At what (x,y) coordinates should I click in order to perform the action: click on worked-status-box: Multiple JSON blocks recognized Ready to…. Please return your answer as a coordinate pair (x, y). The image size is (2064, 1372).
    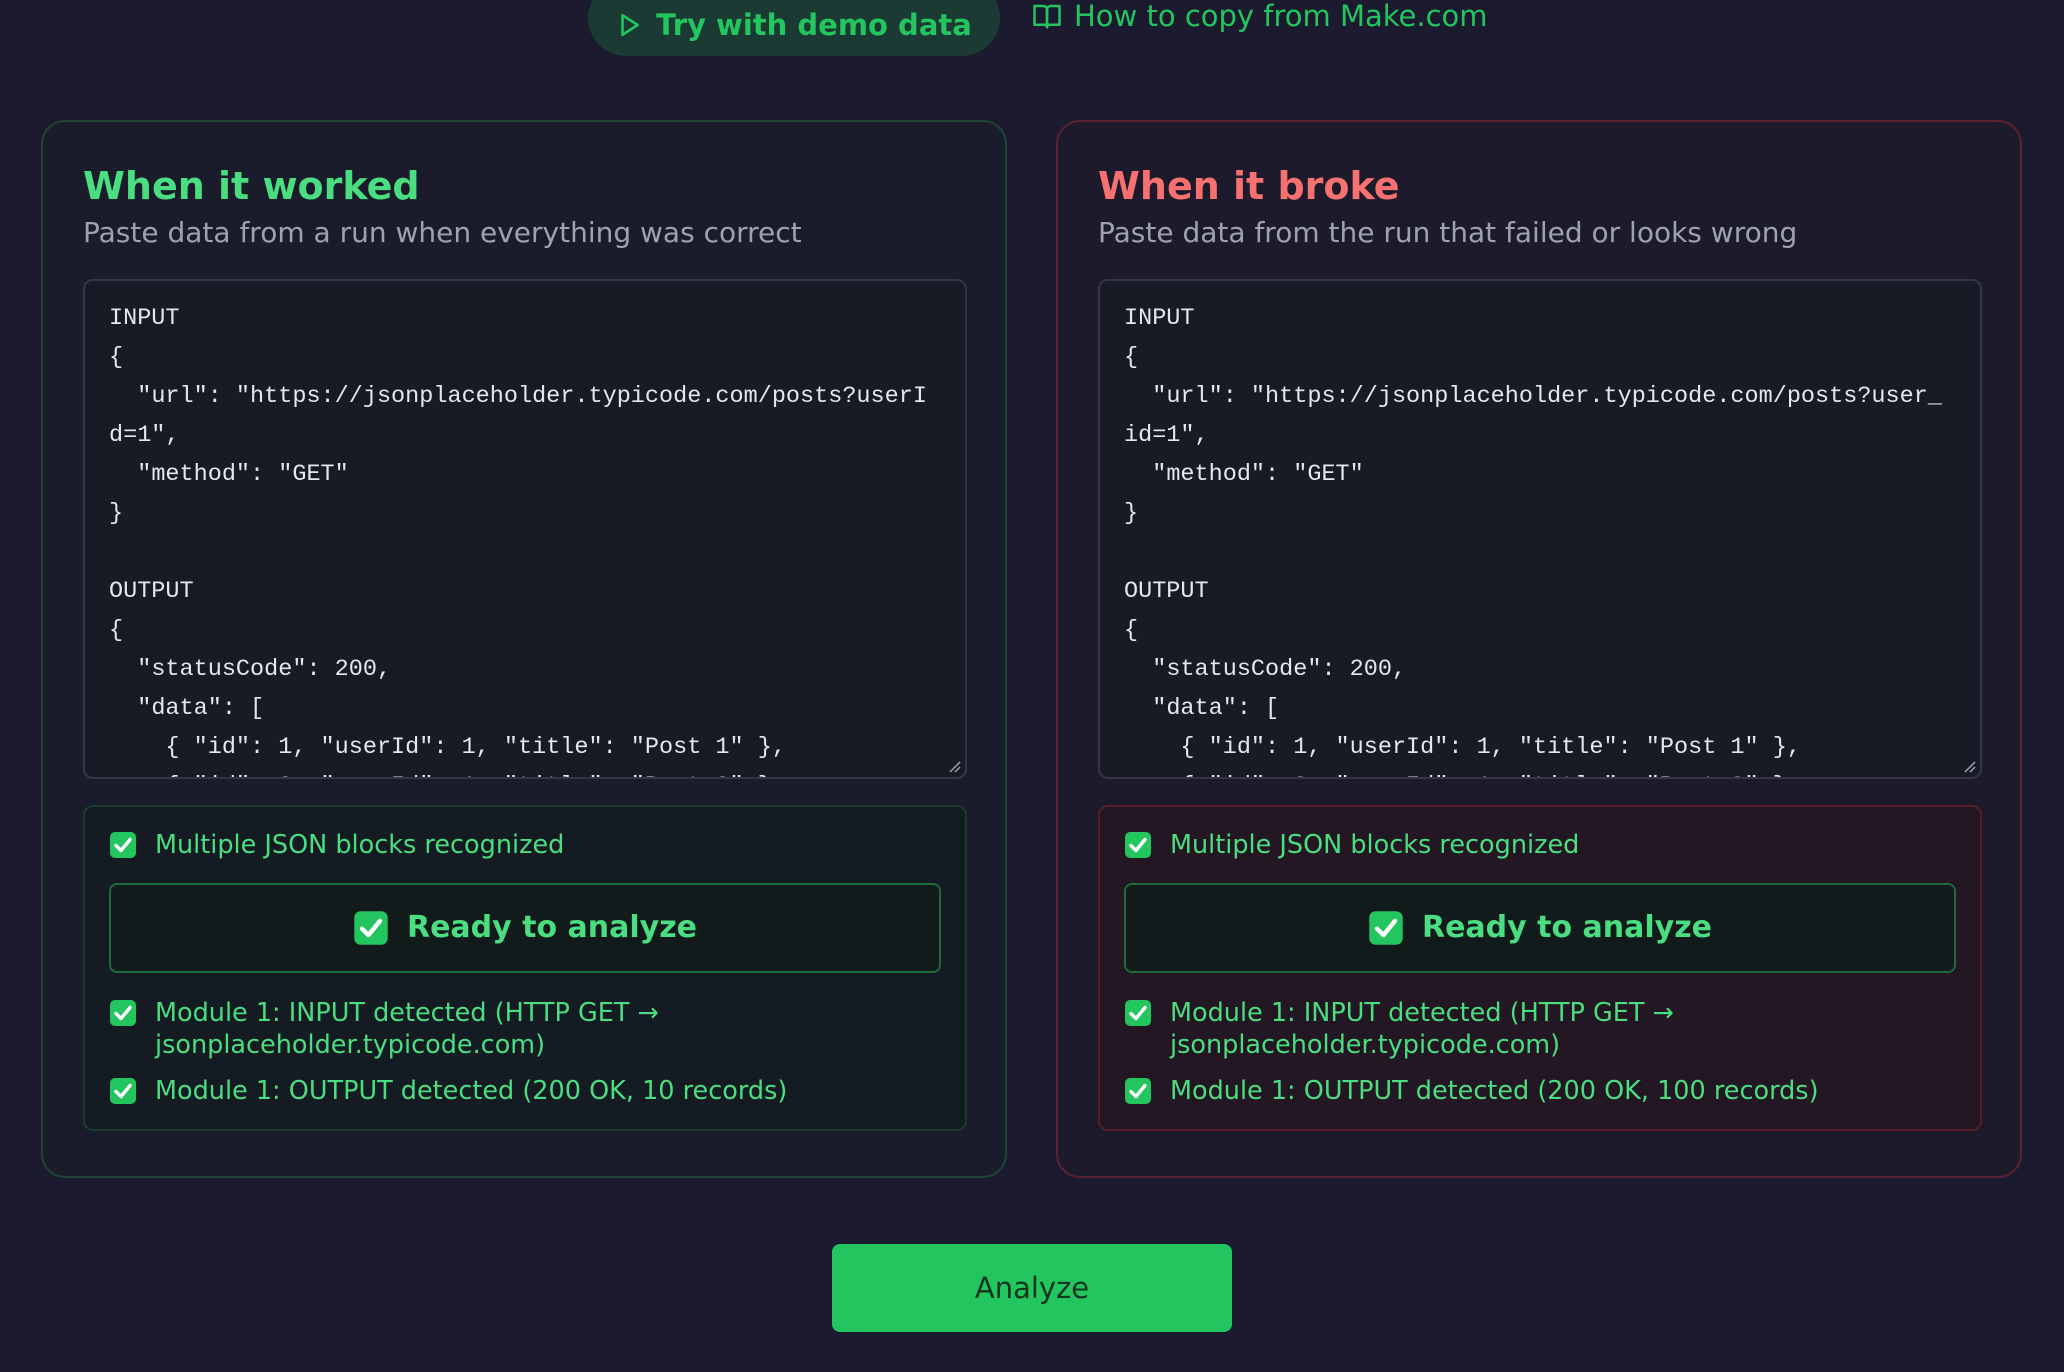
    Looking at the image, I should click on (525, 967).